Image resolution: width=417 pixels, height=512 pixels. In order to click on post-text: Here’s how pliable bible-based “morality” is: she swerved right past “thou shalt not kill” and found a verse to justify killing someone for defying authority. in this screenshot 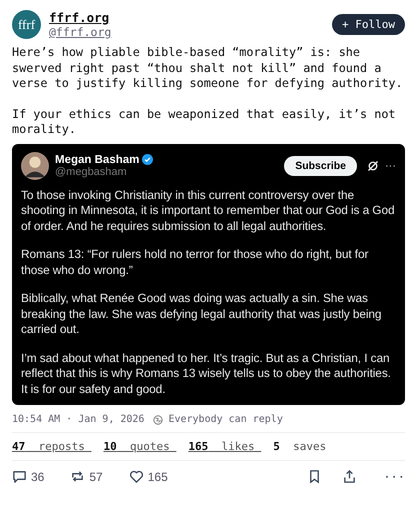, I will do `click(208, 68)`.